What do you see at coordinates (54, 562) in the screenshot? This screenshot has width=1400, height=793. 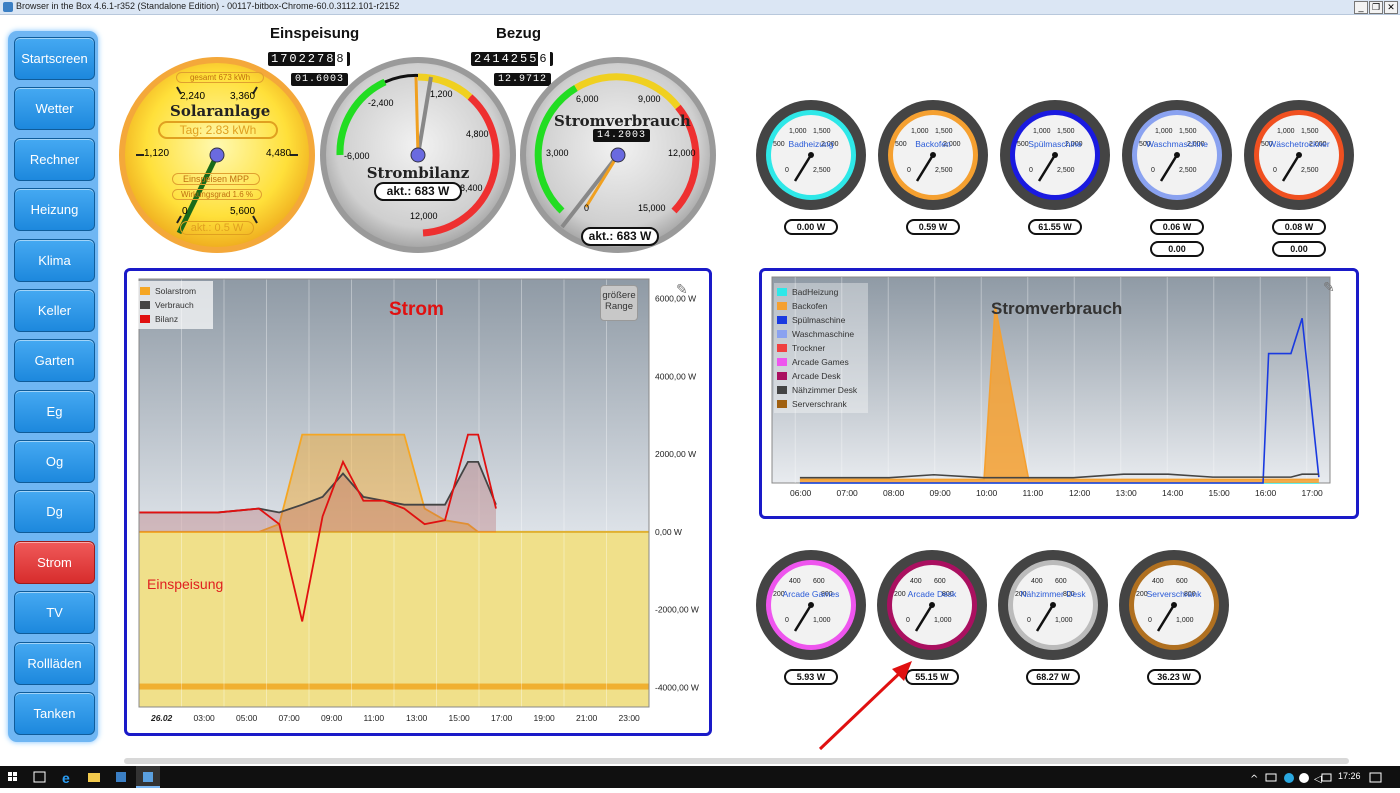 I see `nav-strom: Strom` at bounding box center [54, 562].